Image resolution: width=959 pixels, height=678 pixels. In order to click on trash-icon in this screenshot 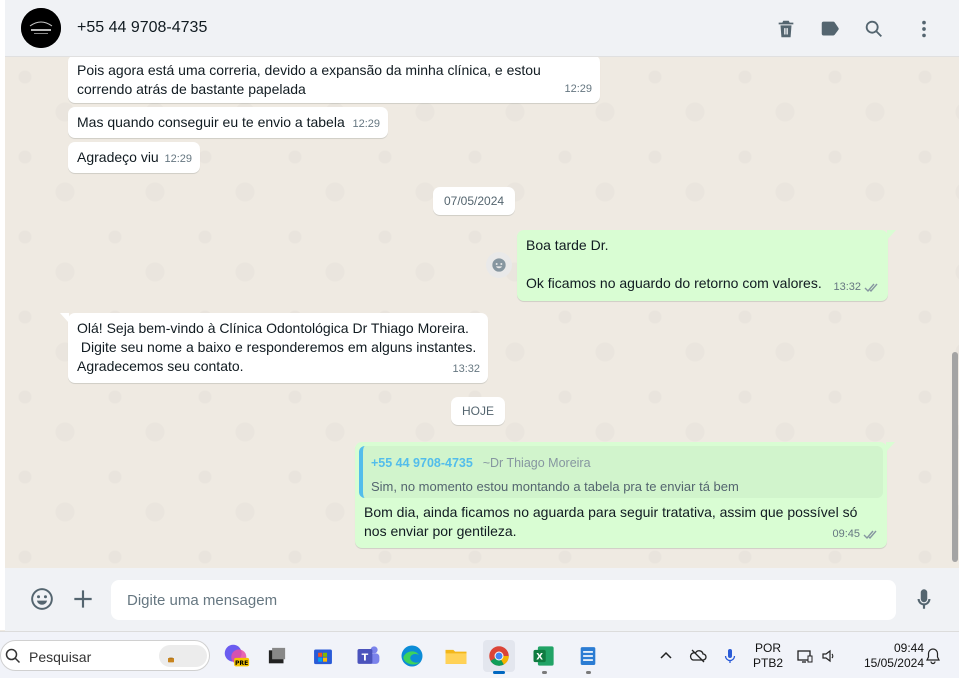, I will do `click(786, 29)`.